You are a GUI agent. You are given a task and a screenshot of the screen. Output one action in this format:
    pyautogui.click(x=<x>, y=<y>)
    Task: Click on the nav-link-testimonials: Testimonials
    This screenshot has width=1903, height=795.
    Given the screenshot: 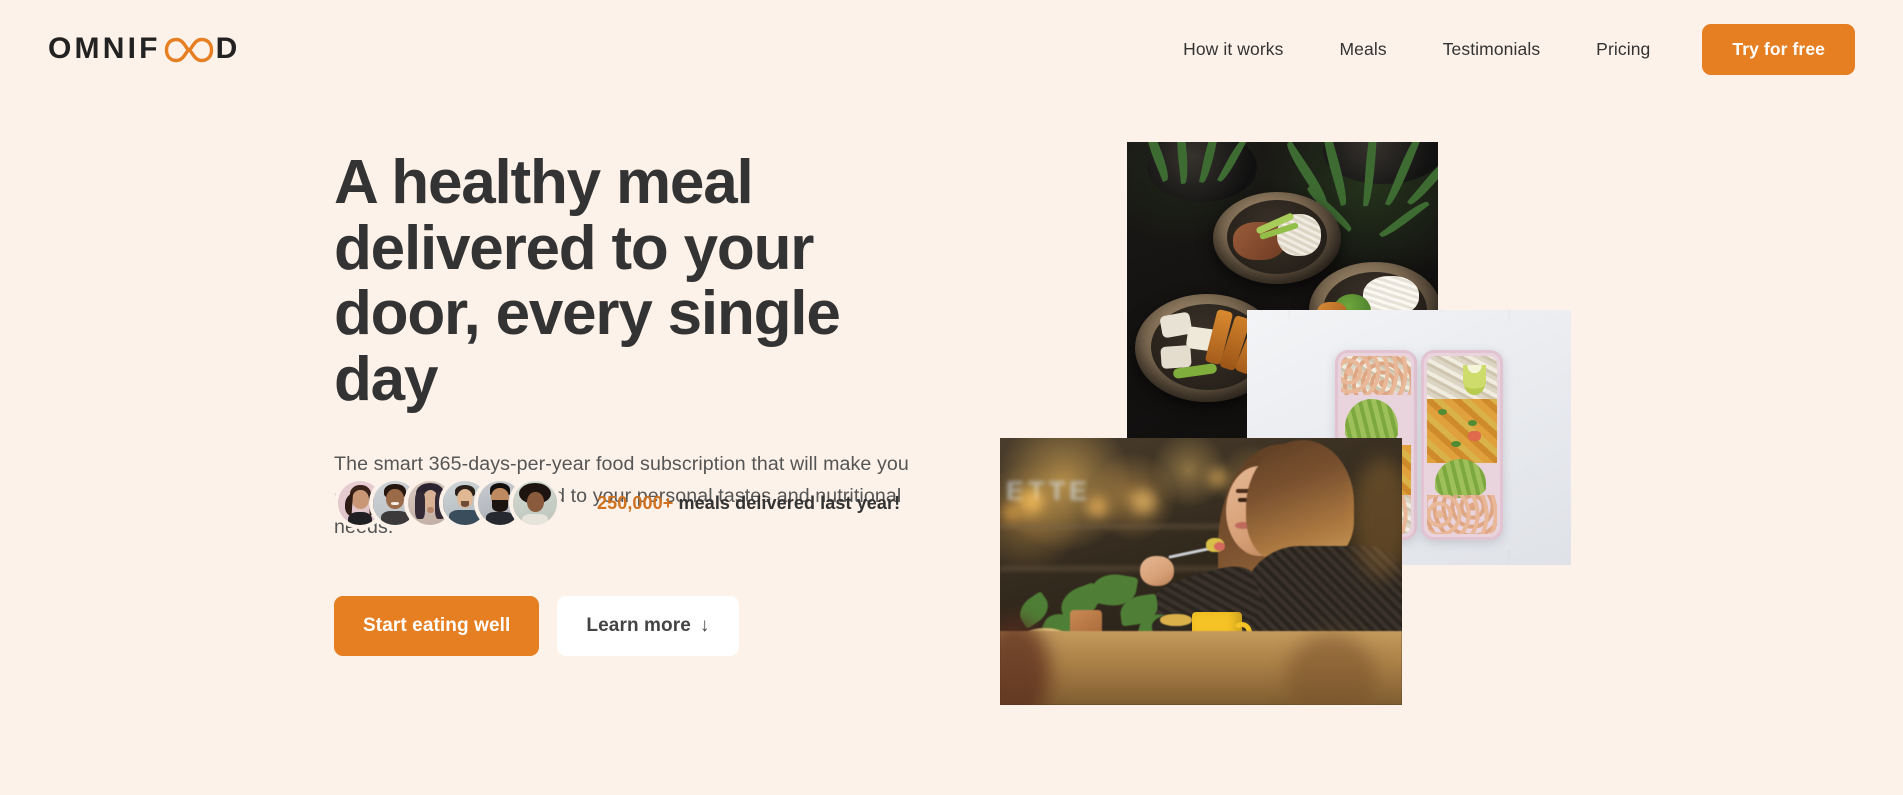 What is the action you would take?
    pyautogui.click(x=1491, y=49)
    